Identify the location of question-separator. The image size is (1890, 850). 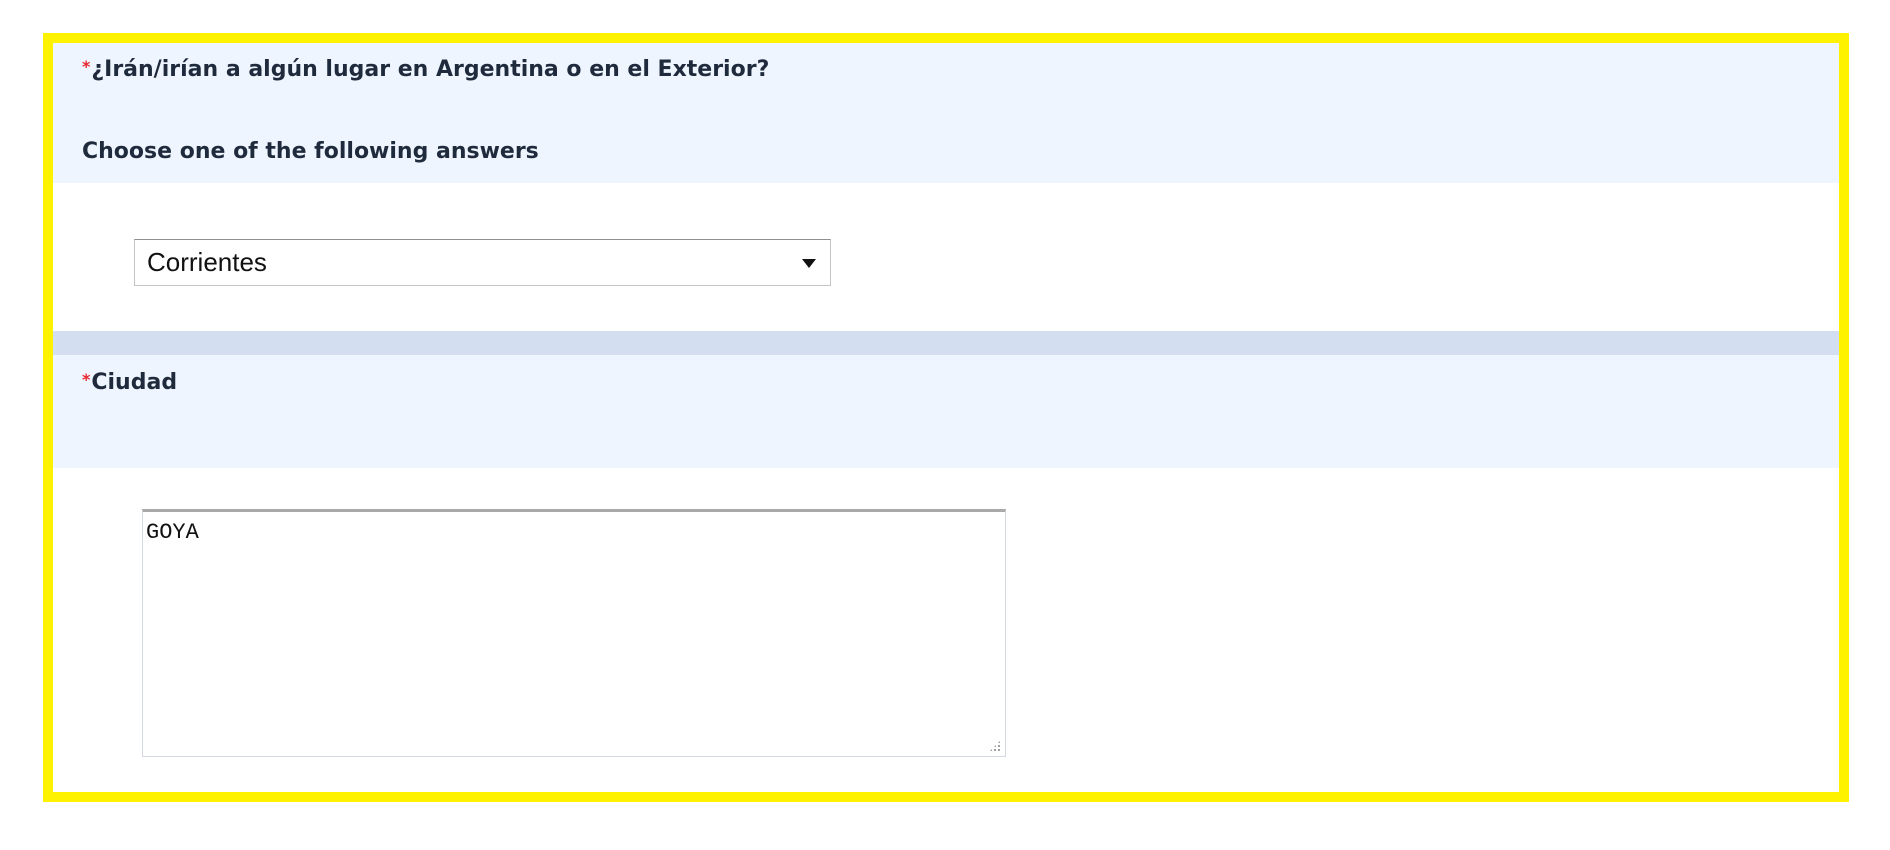
(946, 343).